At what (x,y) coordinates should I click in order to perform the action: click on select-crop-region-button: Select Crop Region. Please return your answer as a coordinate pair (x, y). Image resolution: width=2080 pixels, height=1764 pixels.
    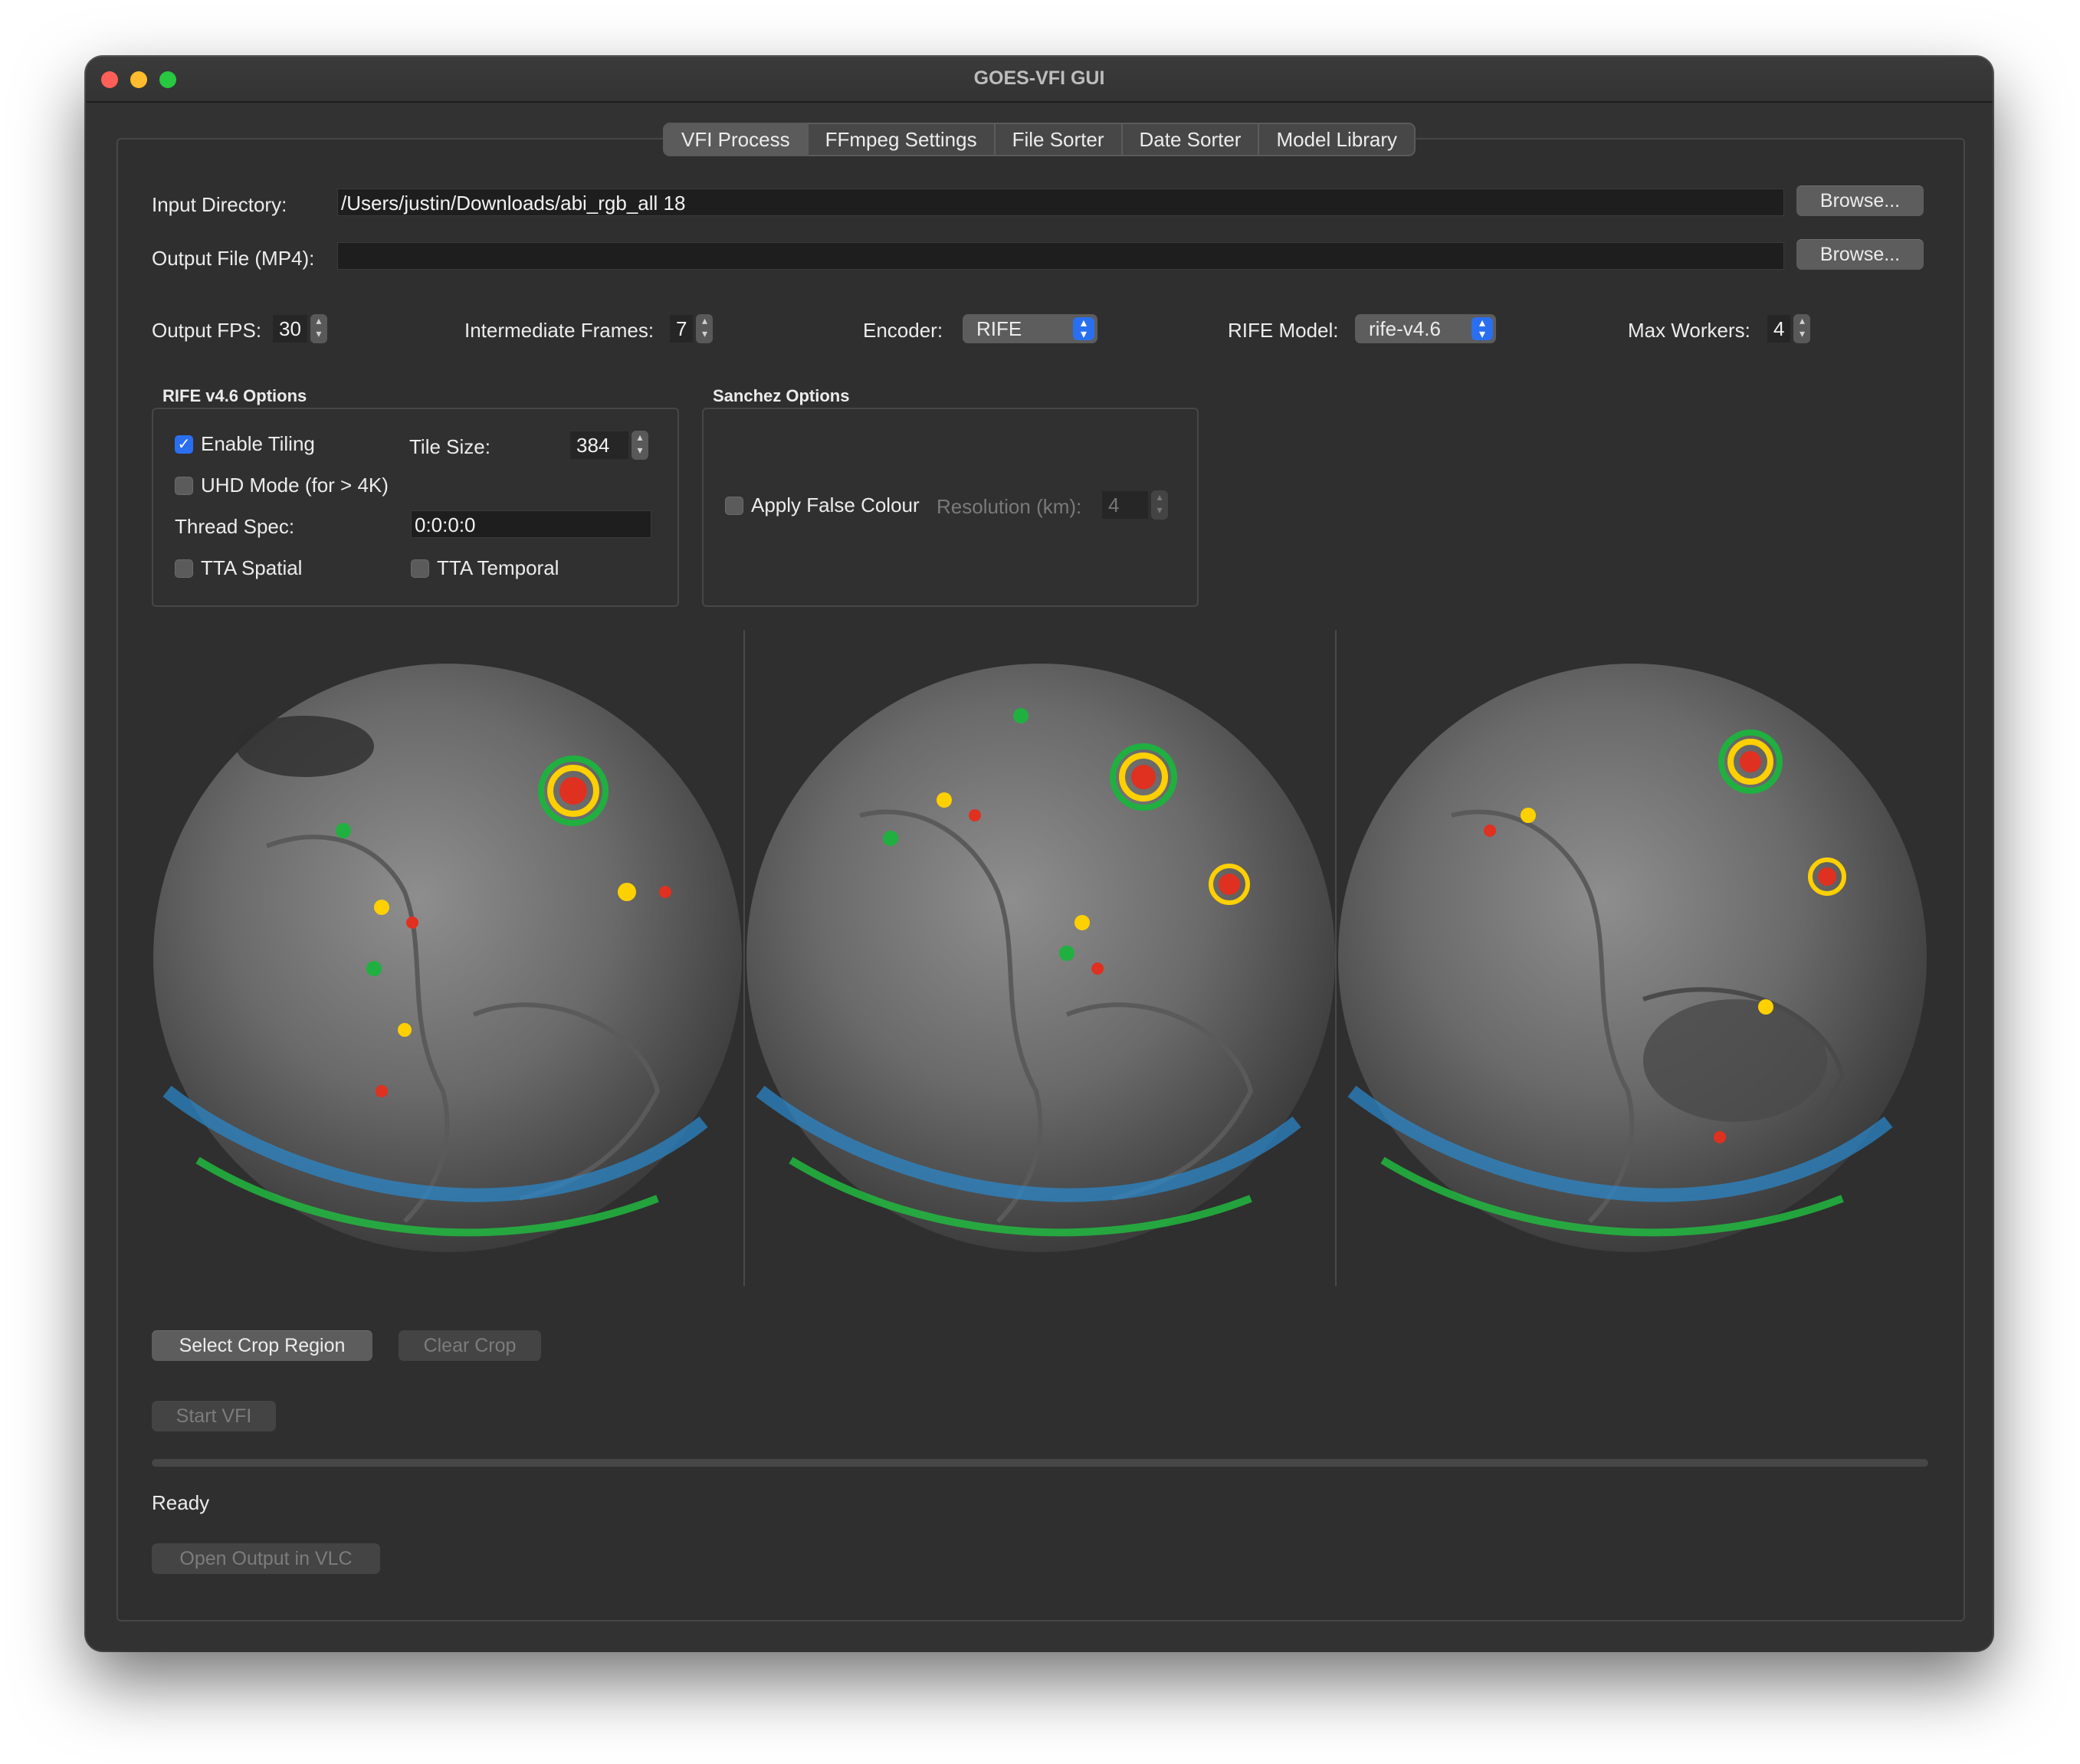
    Looking at the image, I should click on (262, 1345).